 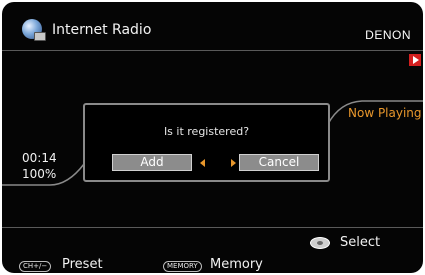 I want to click on arrow-right-icon, so click(x=233, y=163).